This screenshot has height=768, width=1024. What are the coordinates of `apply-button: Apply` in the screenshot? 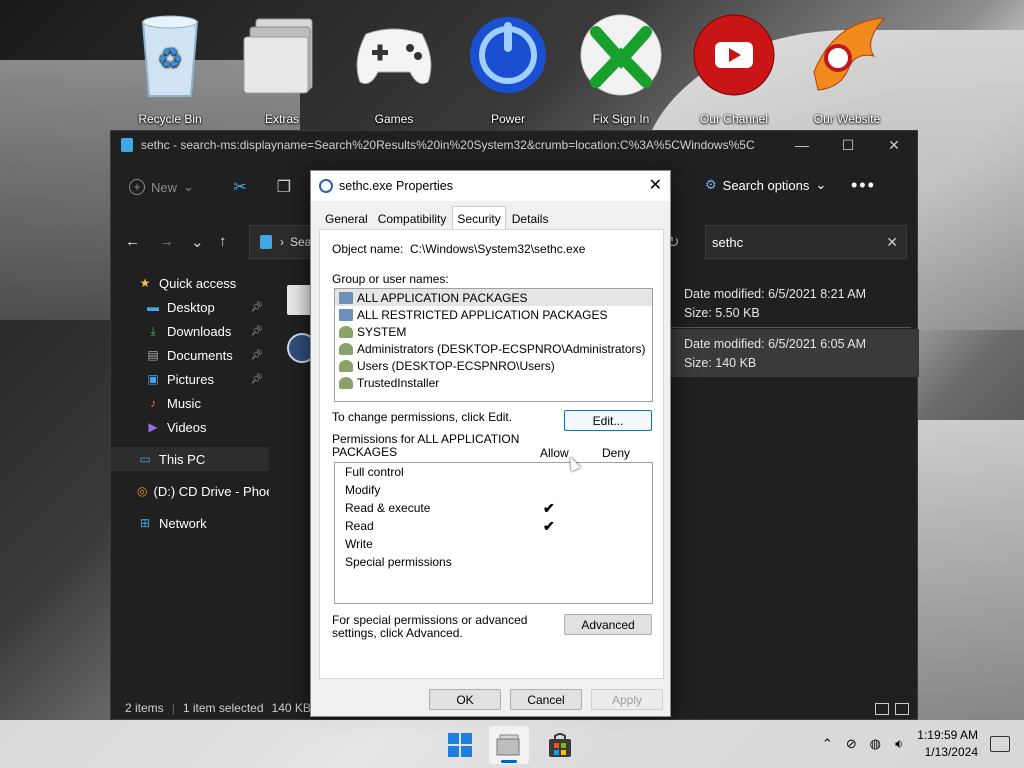 It's located at (627, 699).